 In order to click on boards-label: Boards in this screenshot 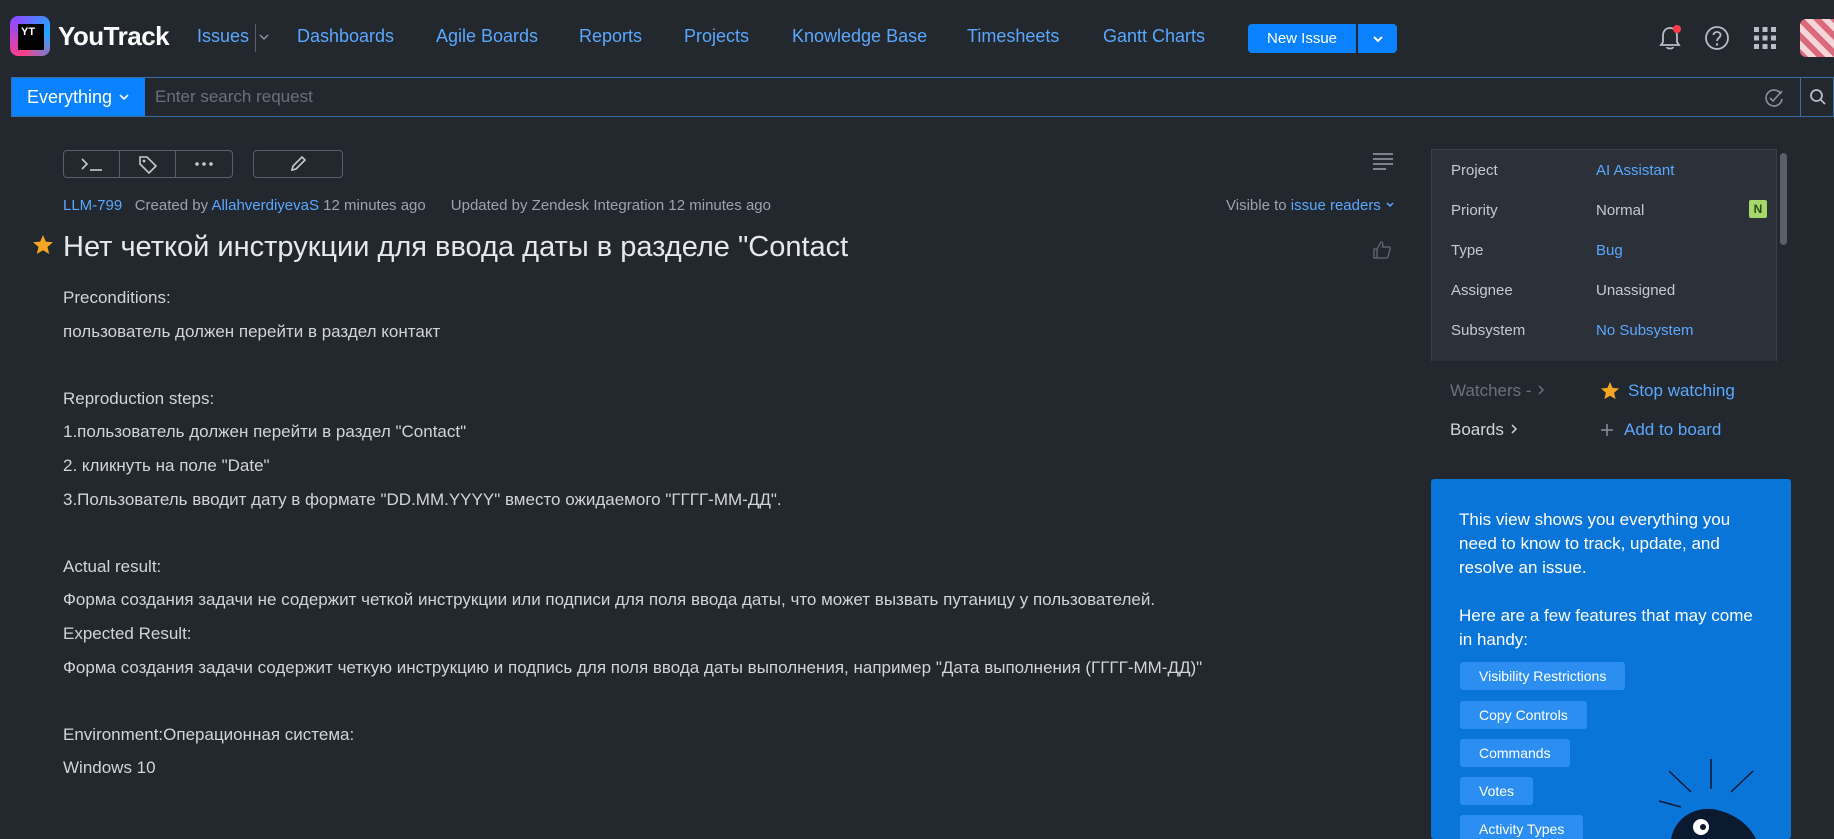, I will do `click(1477, 429)`.